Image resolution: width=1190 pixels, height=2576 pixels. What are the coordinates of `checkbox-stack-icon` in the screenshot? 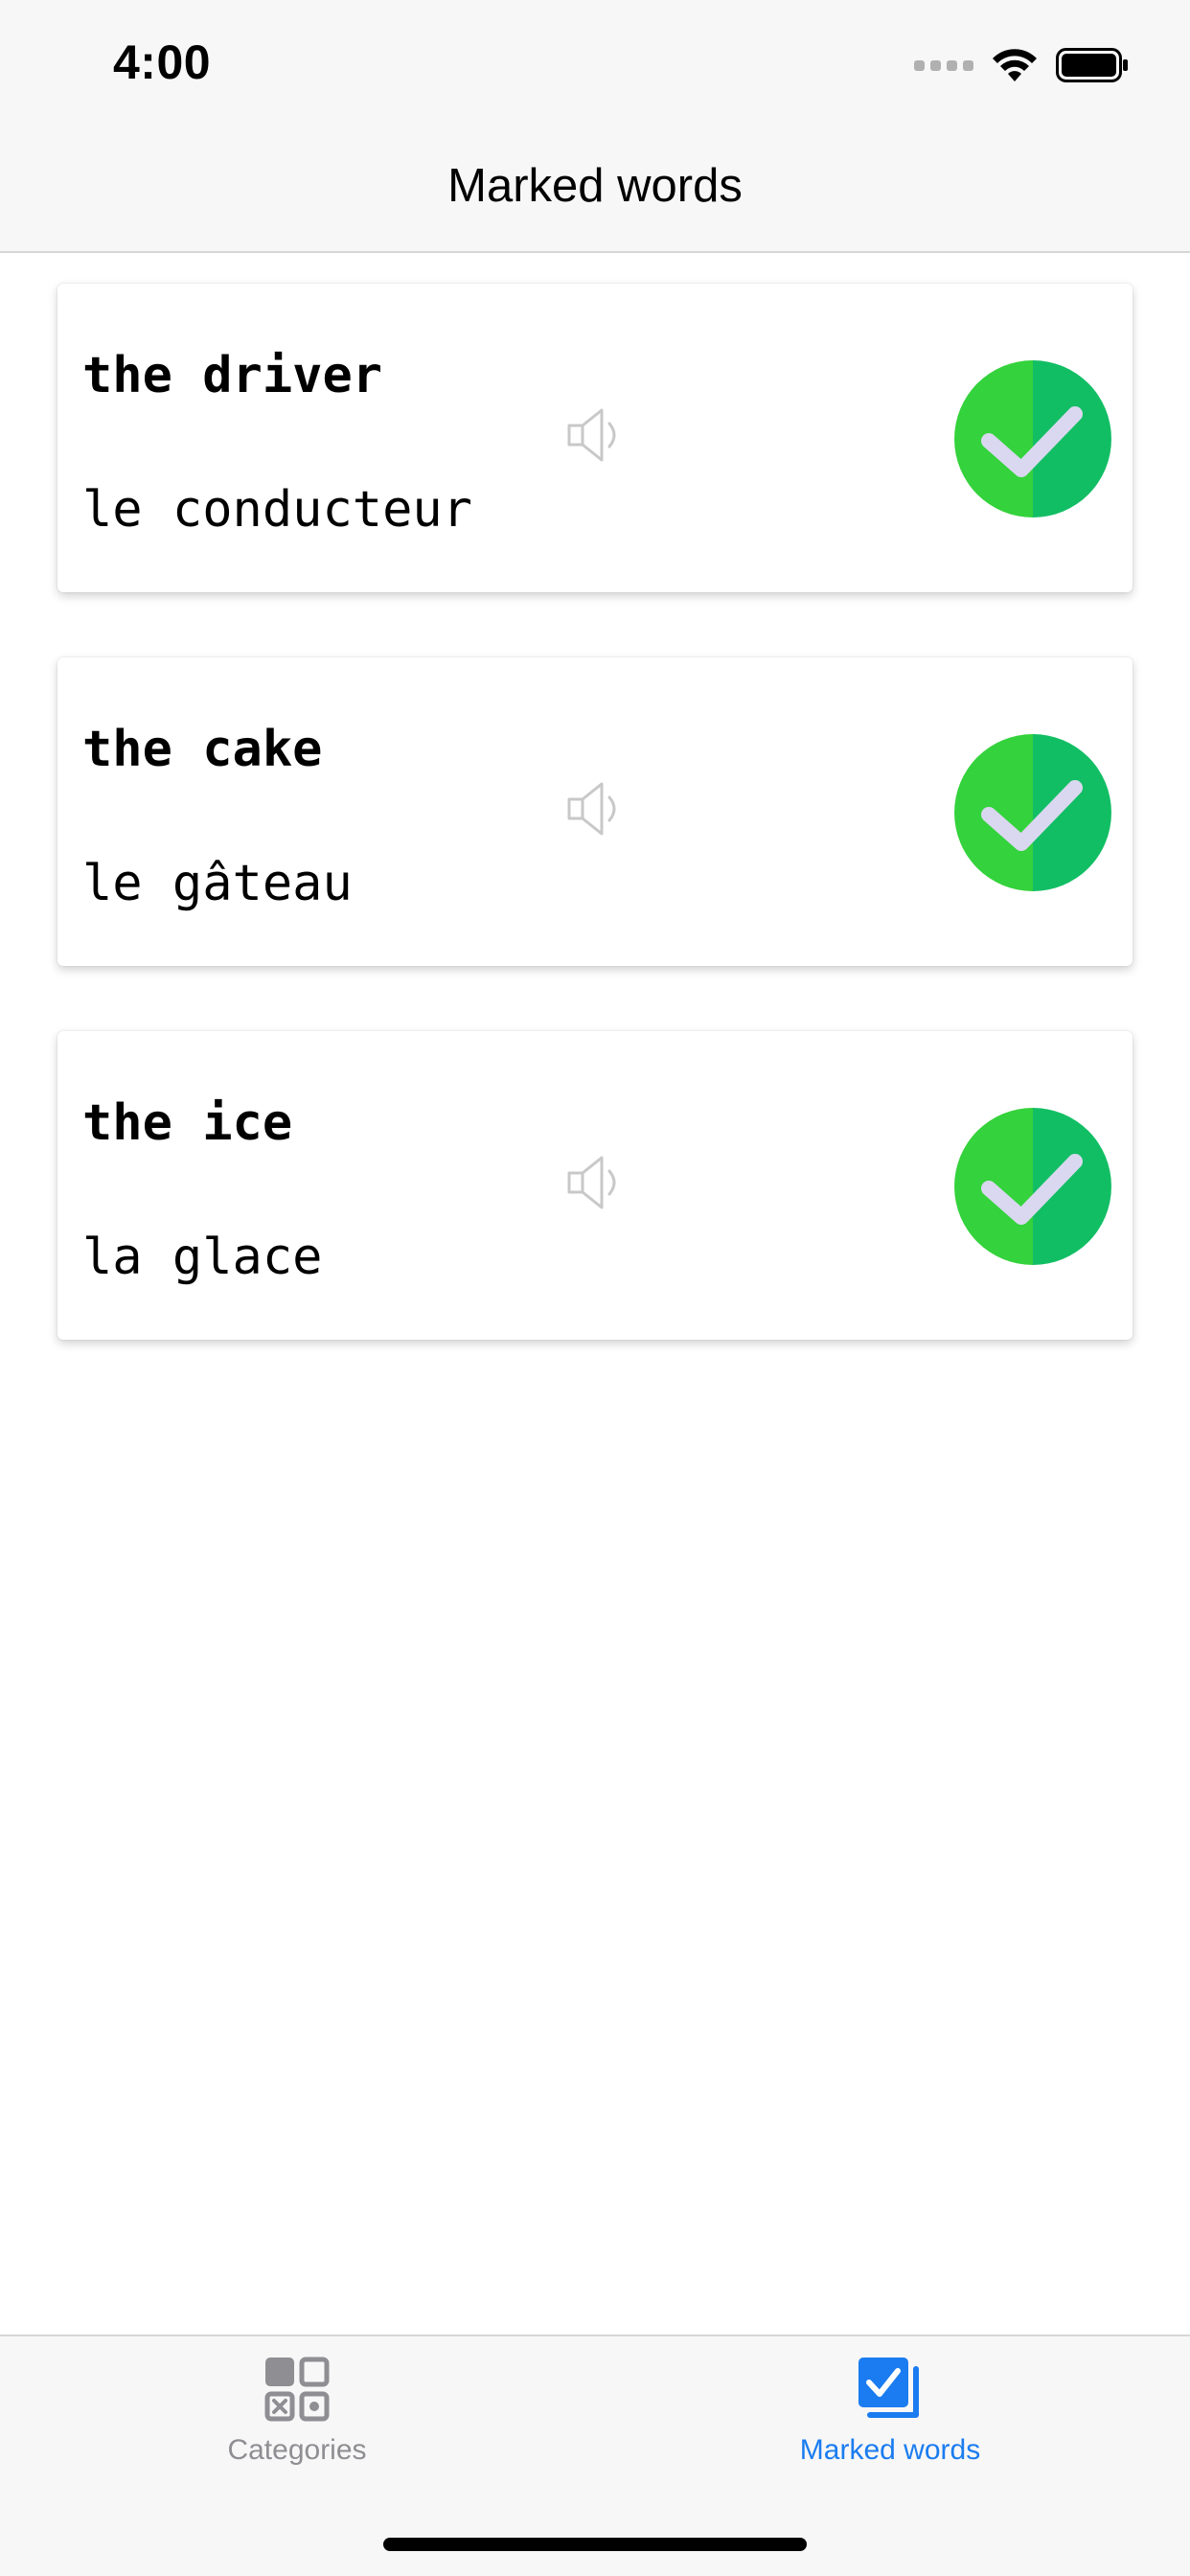 It's located at (889, 2388).